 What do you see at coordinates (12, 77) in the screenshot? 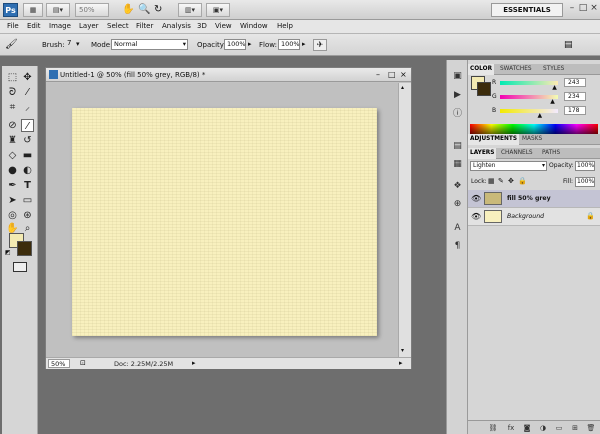
I see `marquee-tool-icon: ⬚` at bounding box center [12, 77].